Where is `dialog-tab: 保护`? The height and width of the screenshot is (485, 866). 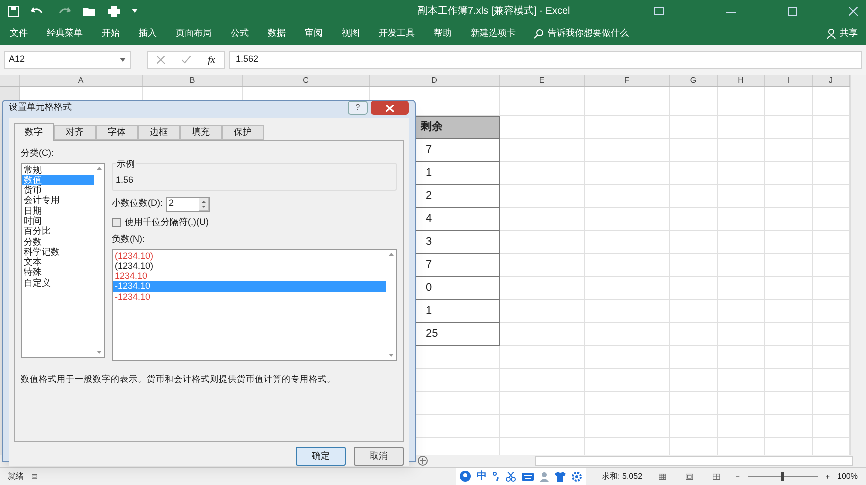 dialog-tab: 保护 is located at coordinates (243, 132).